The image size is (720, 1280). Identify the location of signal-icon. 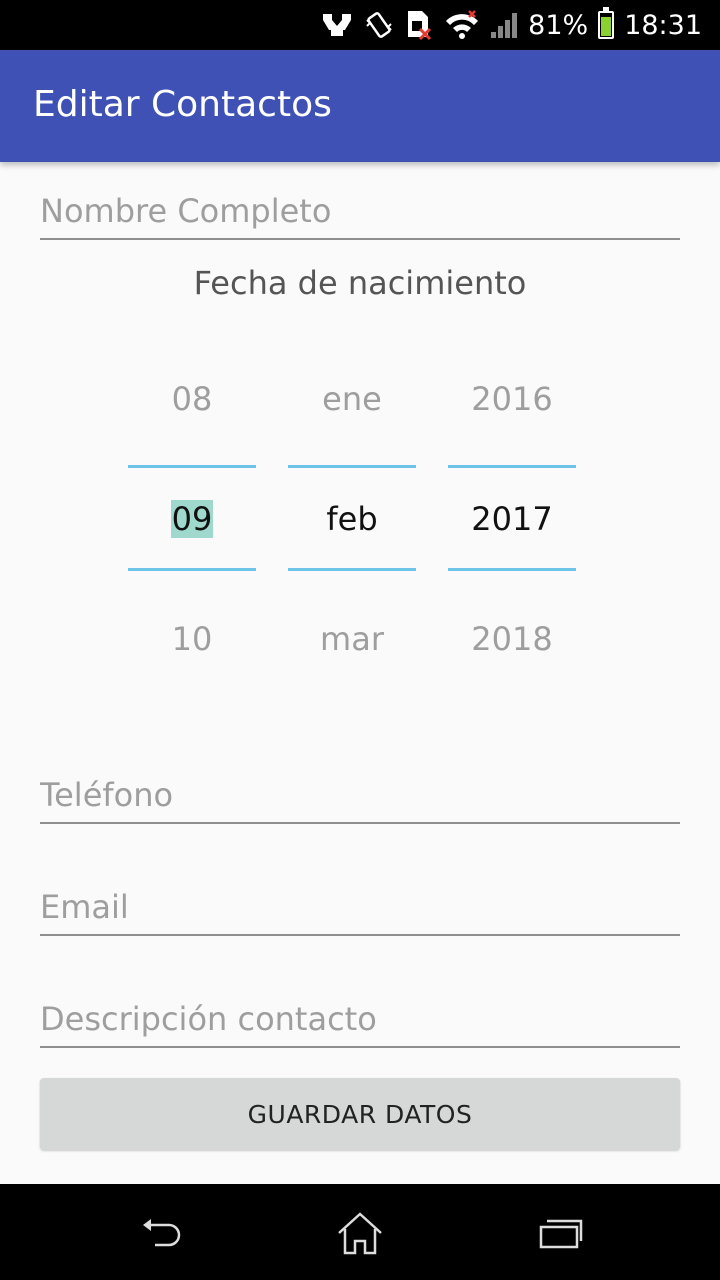
(504, 25).